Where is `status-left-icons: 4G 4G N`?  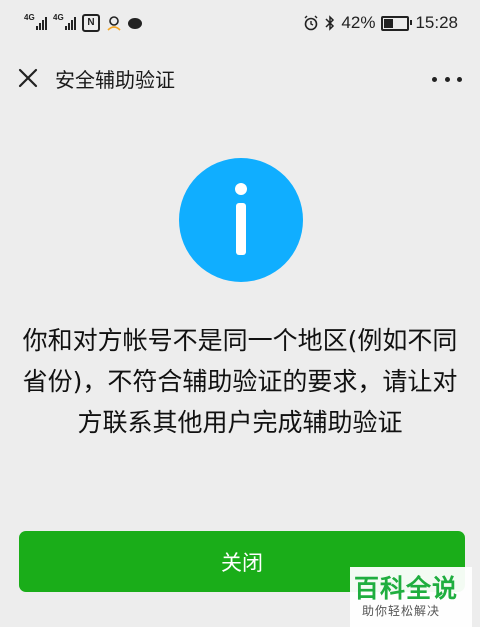 status-left-icons: 4G 4G N is located at coordinates (83, 22).